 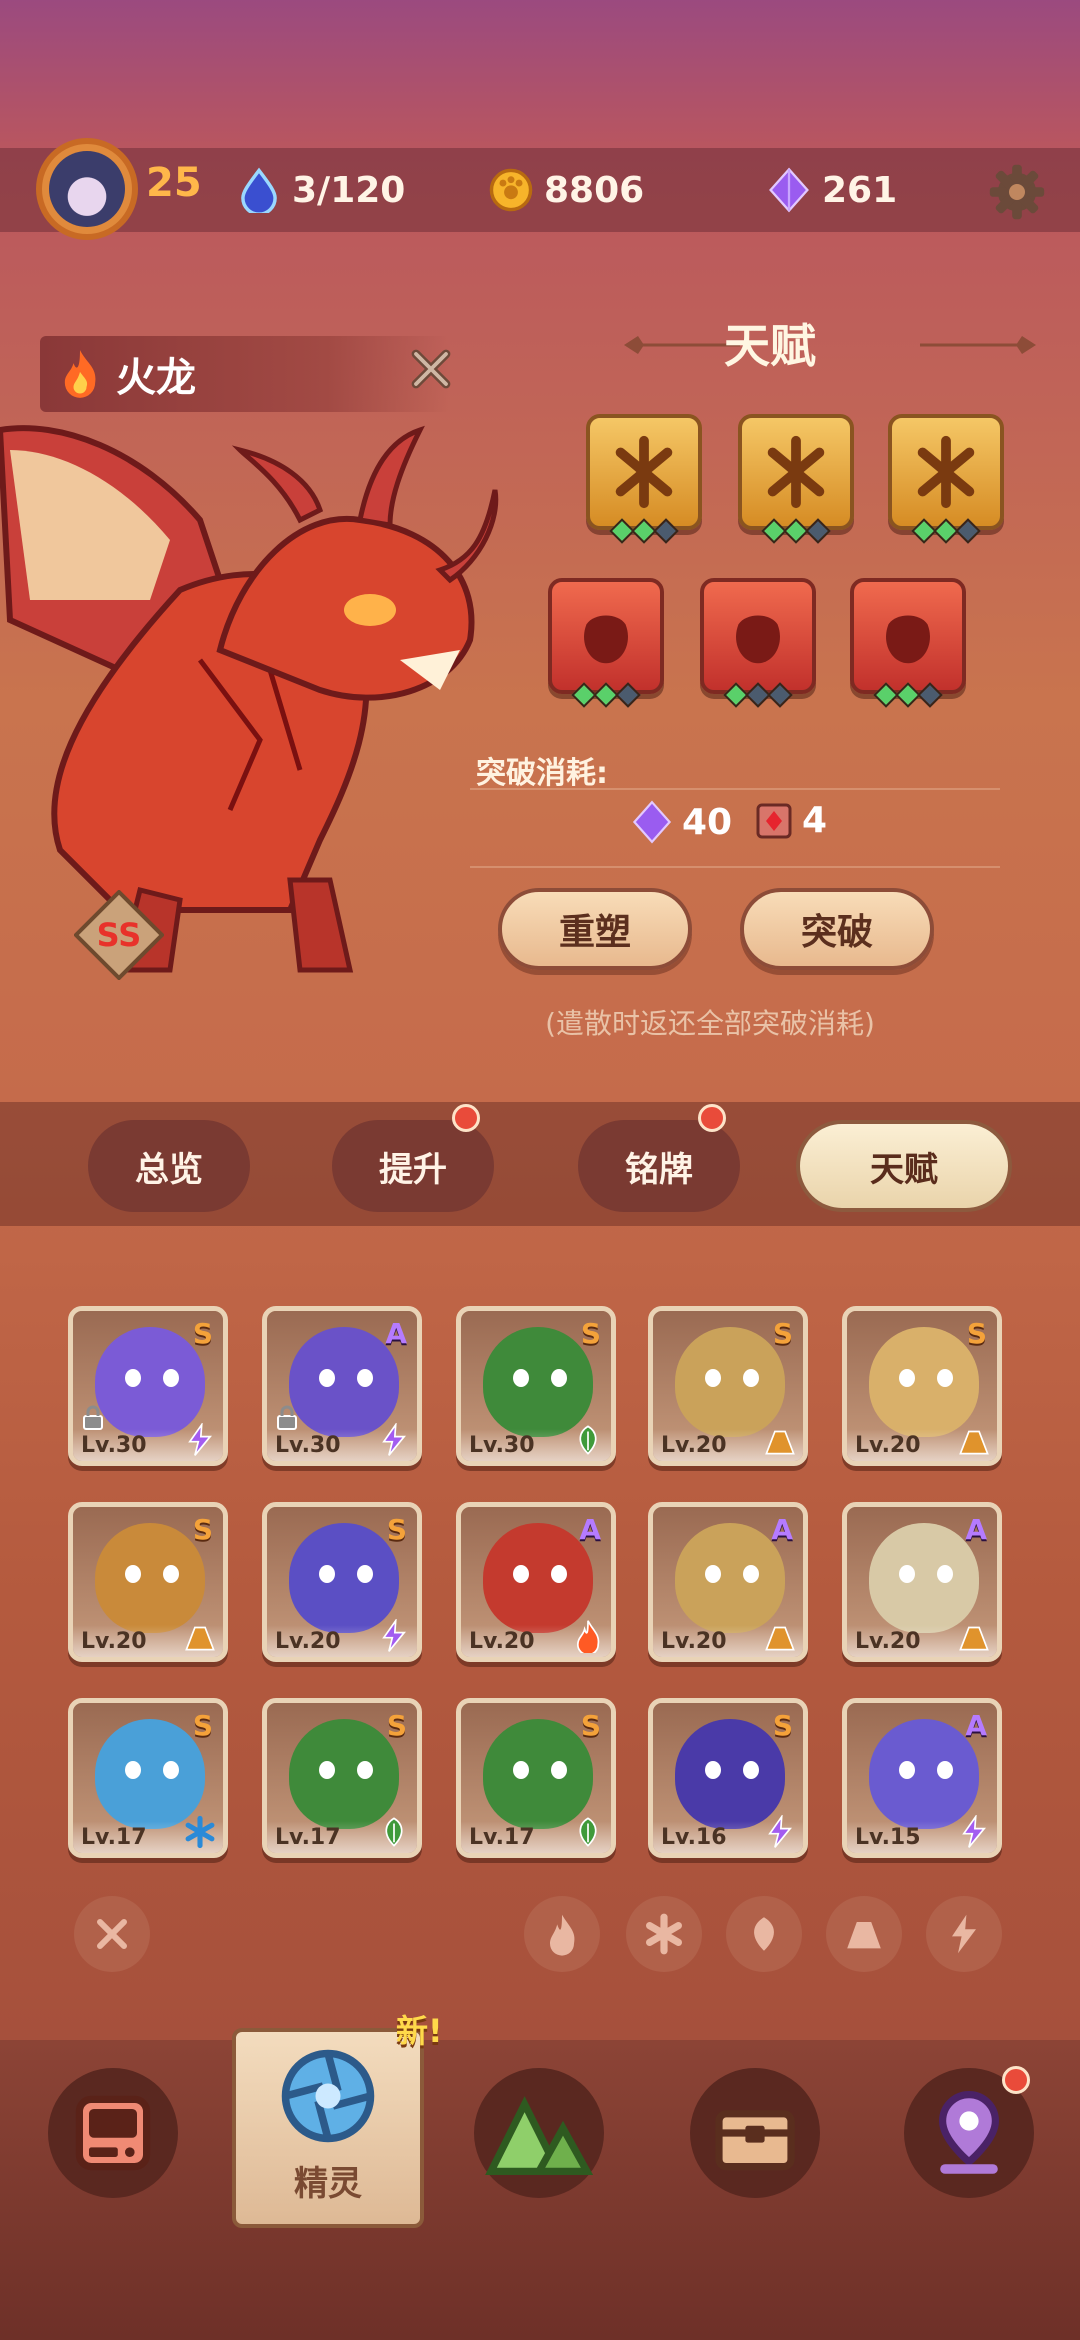 I want to click on filter-electric-button, so click(x=964, y=1934).